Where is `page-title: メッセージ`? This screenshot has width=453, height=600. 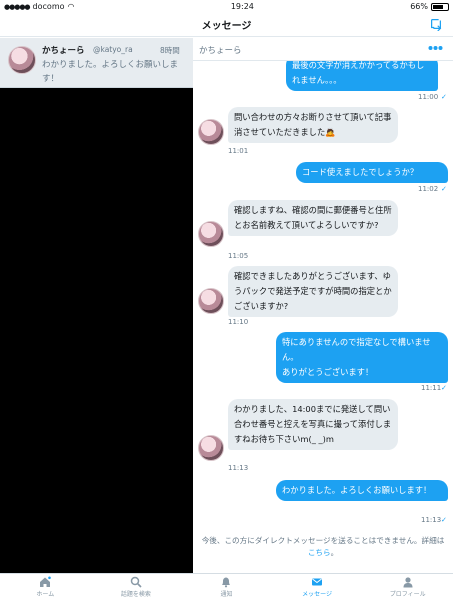
page-title: メッセージ is located at coordinates (226, 26).